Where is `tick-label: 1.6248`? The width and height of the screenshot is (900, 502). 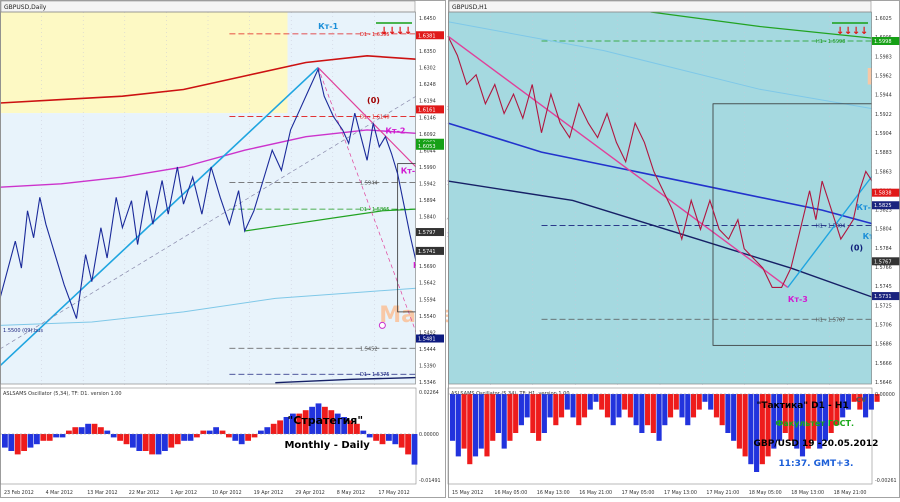 tick-label: 1.6248 is located at coordinates (427, 85).